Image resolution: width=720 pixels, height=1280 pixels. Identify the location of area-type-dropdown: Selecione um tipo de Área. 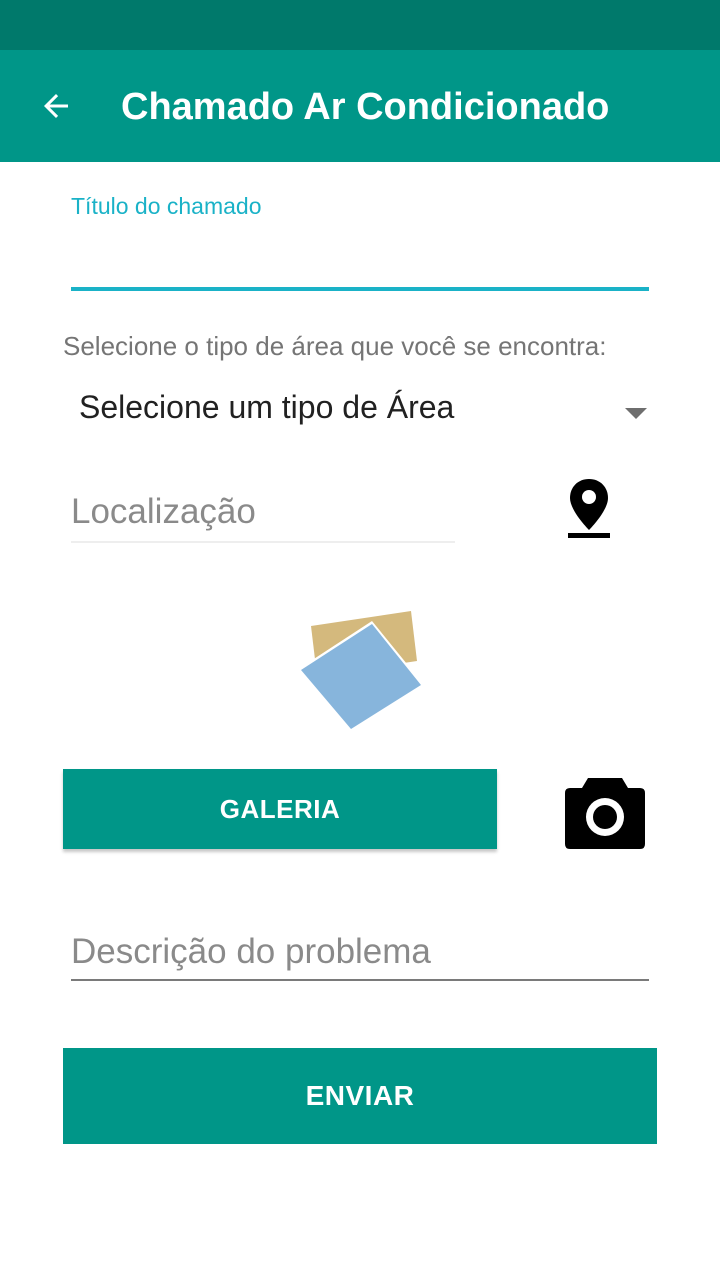
(360, 408).